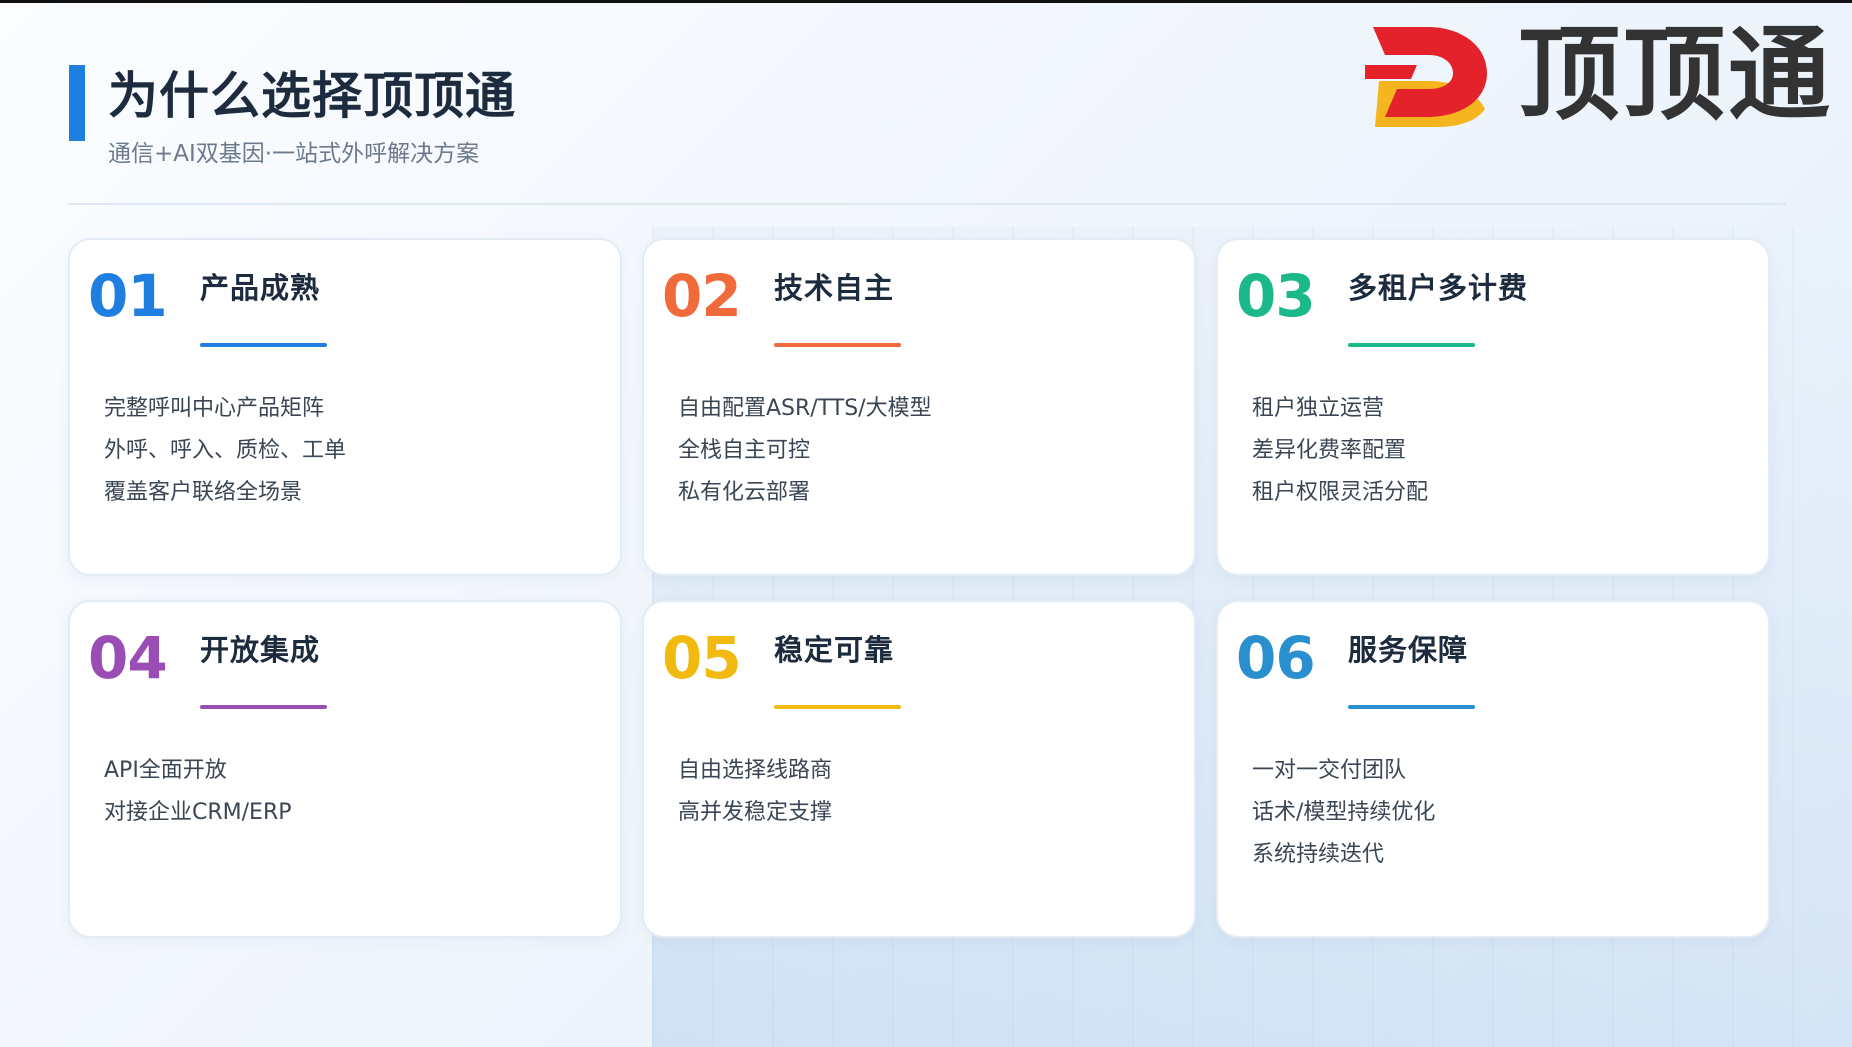 This screenshot has height=1047, width=1852. I want to click on card-feature-list: 完整呼叫中心产品矩阵 外呼、呼入、质检、工单 覆盖客户联络全场景, so click(225, 451).